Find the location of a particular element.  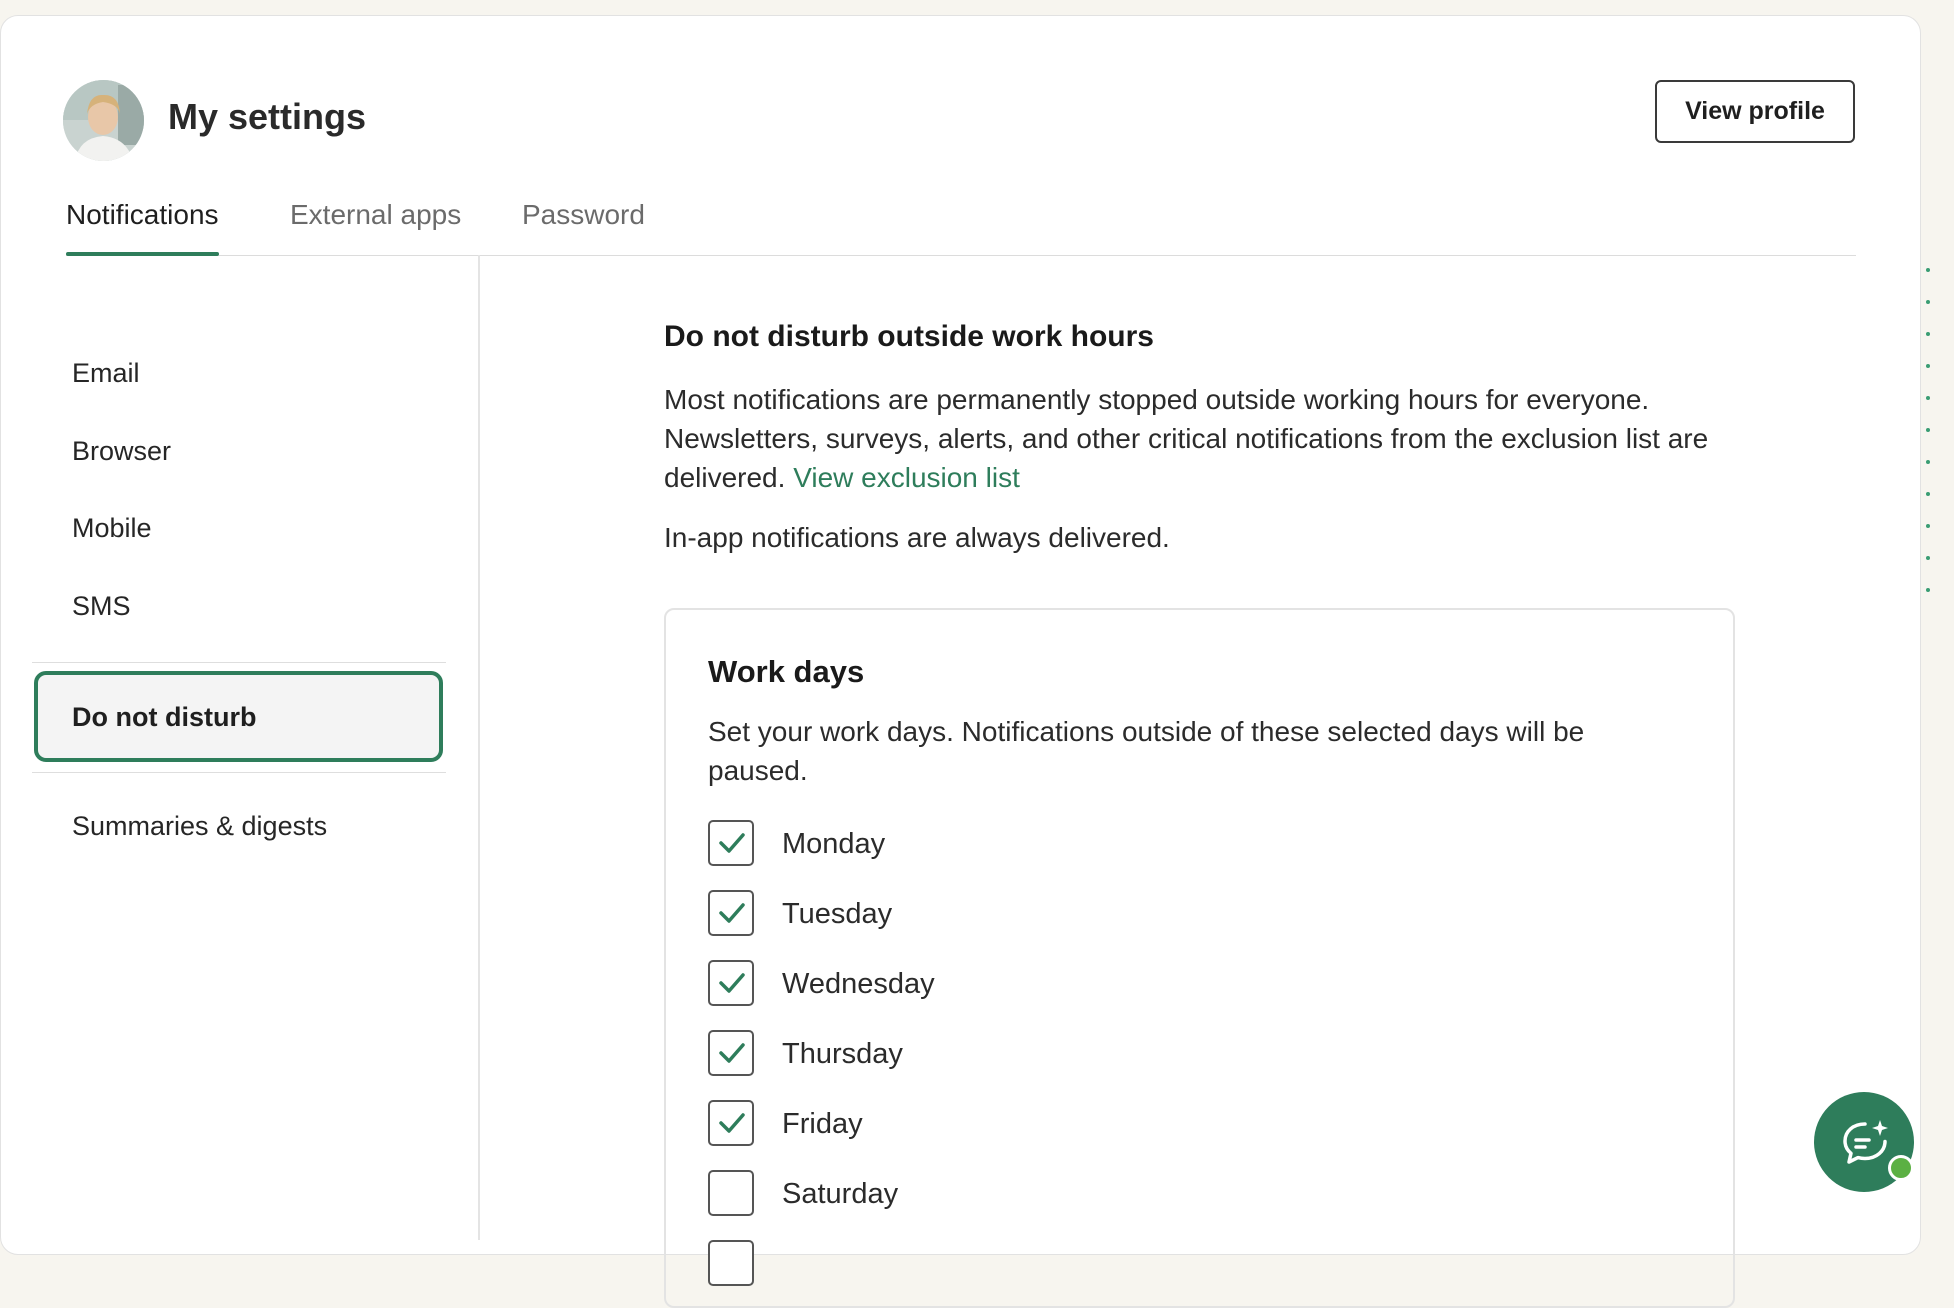

checkbox-monday is located at coordinates (731, 843).